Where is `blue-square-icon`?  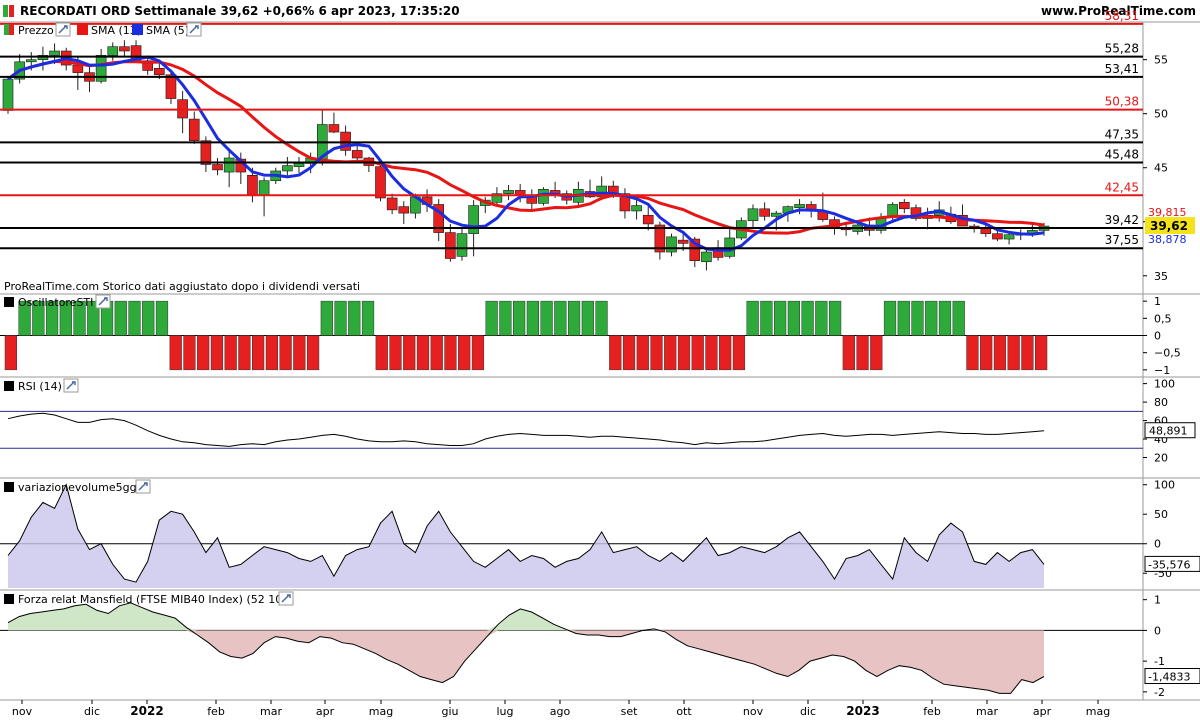
blue-square-icon is located at coordinates (137, 29).